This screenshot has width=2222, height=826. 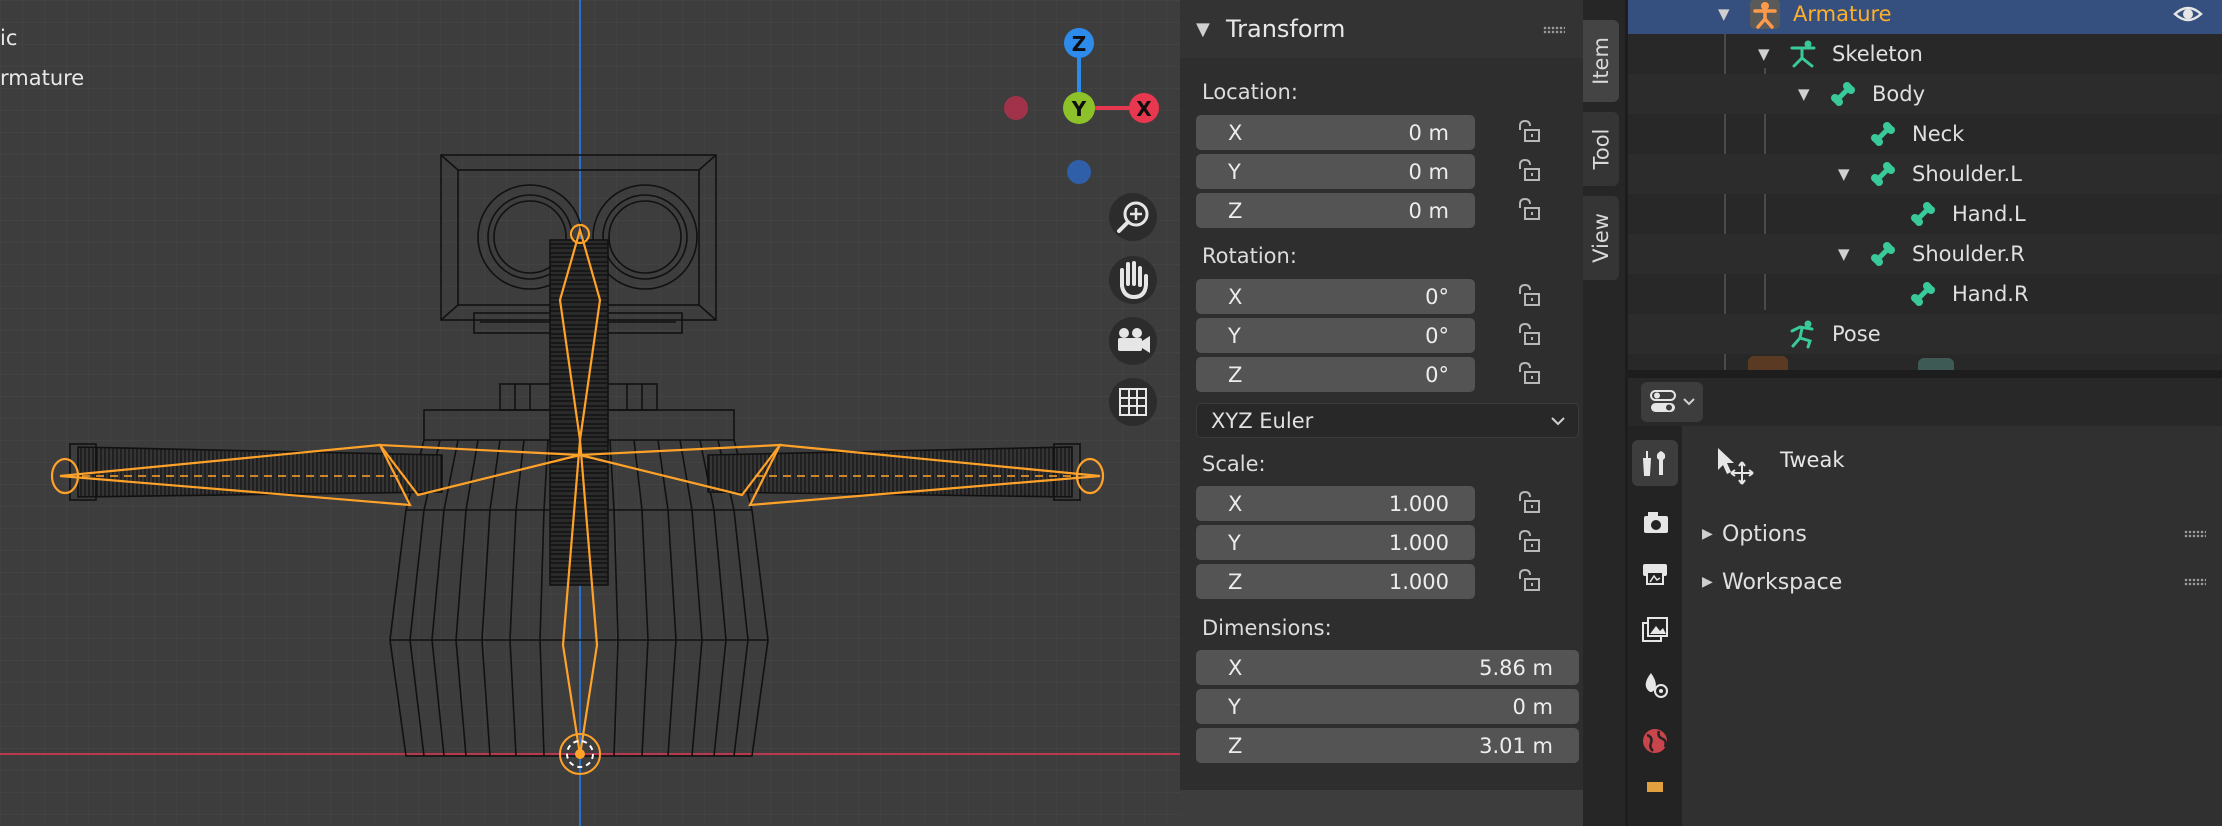 What do you see at coordinates (1925, 54) in the screenshot?
I see `outliner-row-skeleton: ▼ Skeleton` at bounding box center [1925, 54].